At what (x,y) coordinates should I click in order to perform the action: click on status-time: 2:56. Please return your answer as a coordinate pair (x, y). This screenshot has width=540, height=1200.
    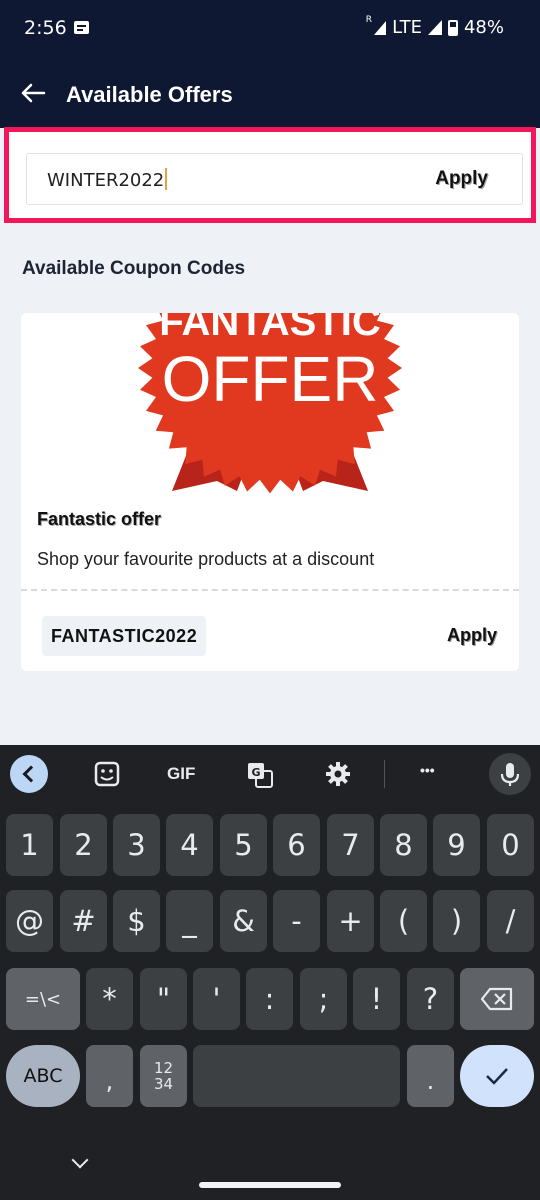
    Looking at the image, I should click on (45, 28).